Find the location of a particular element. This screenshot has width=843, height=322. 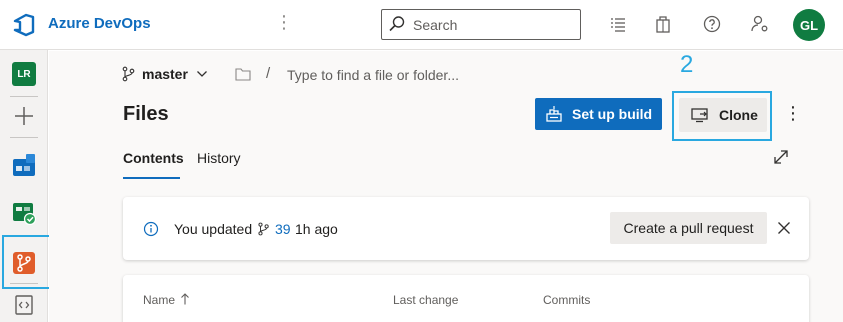

pipelines-code-icon is located at coordinates (24, 305).